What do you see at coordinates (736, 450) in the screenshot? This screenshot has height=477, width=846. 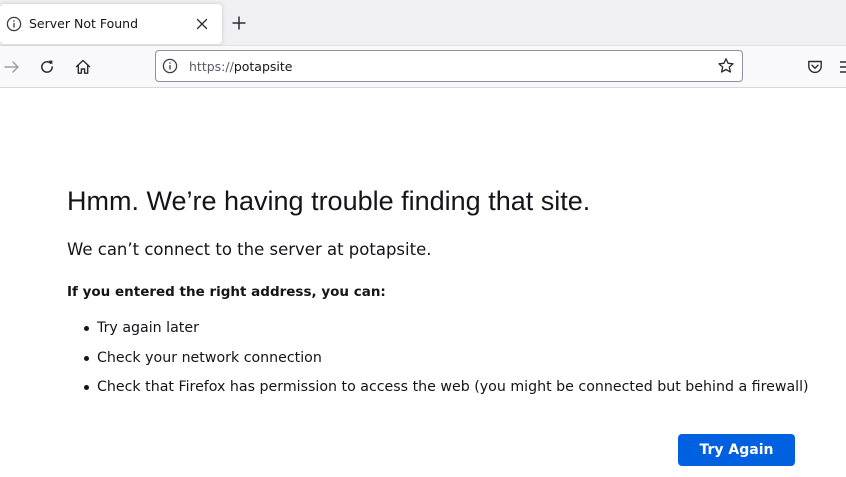 I see `try-again-button: Try Again` at bounding box center [736, 450].